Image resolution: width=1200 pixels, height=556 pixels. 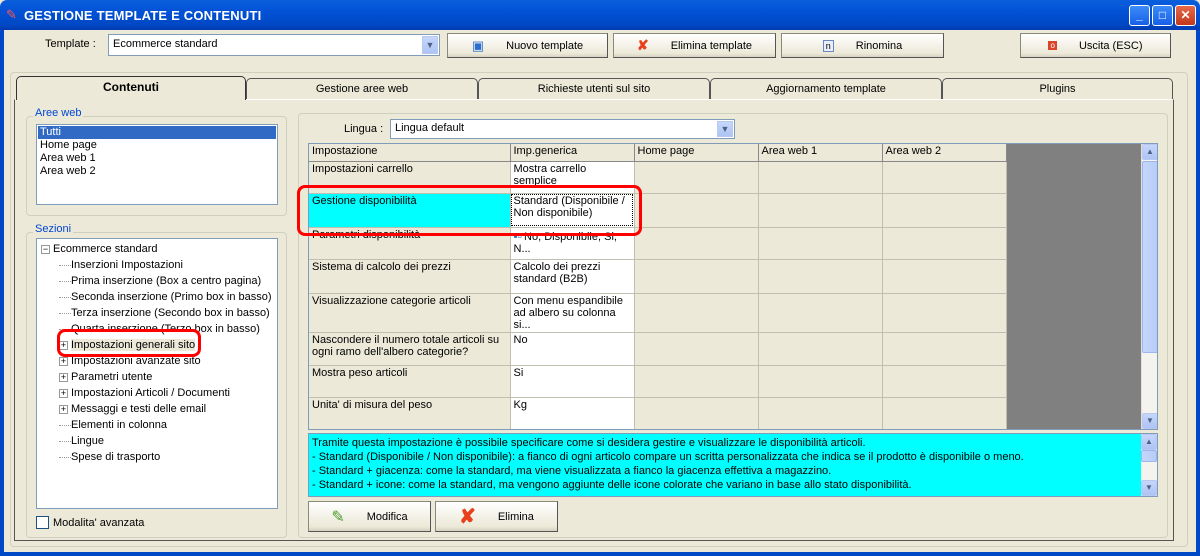 What do you see at coordinates (410, 153) in the screenshot?
I see `column-header: Impostazione` at bounding box center [410, 153].